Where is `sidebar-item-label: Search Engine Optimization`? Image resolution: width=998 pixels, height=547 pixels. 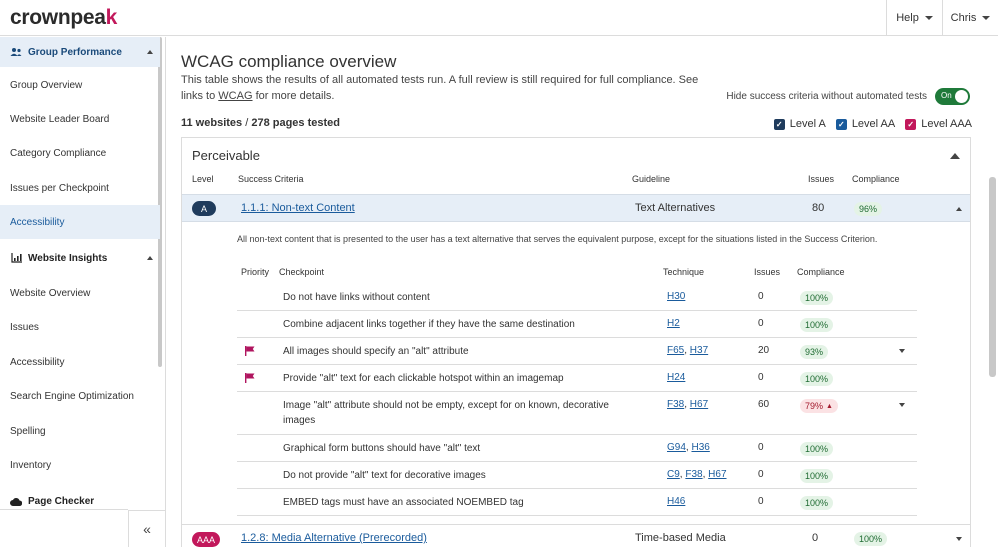 sidebar-item-label: Search Engine Optimization is located at coordinates (72, 396).